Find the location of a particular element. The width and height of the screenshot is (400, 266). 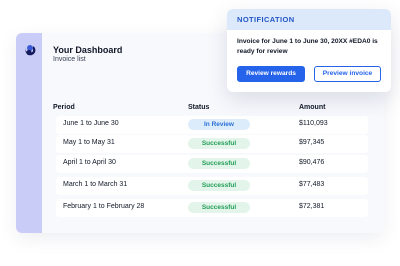

status-badge: In Review is located at coordinates (219, 124).